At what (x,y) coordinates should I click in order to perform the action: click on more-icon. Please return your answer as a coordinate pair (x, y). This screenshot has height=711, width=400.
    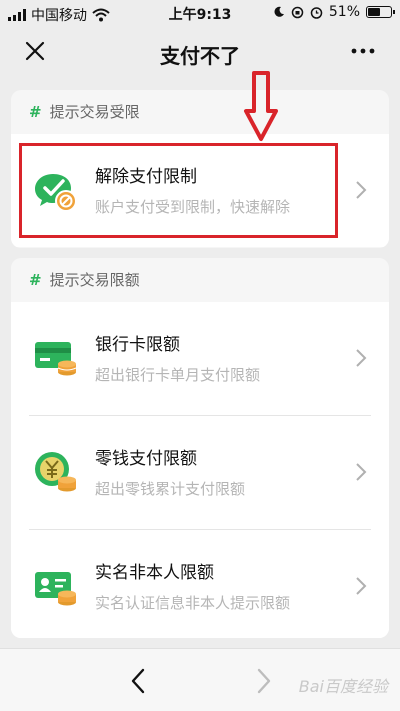
    Looking at the image, I should click on (363, 51).